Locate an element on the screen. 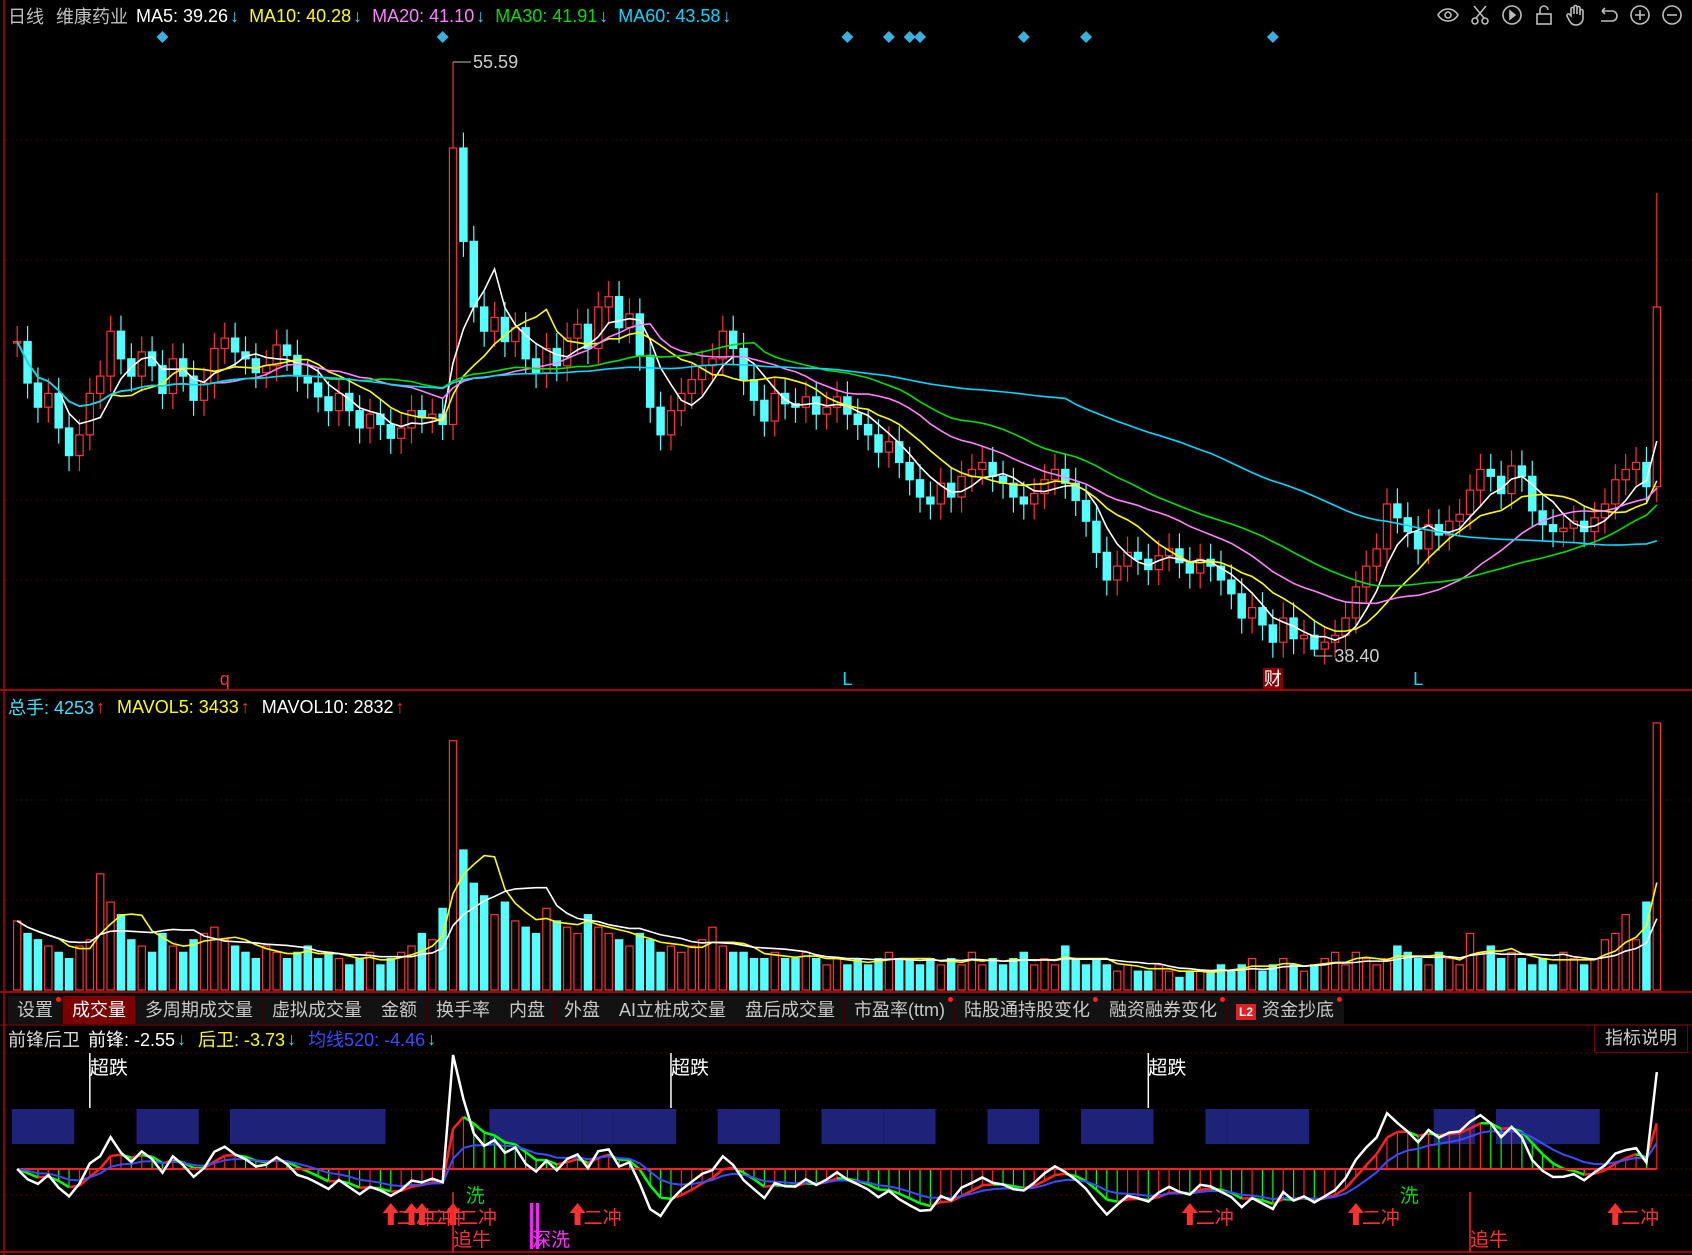 Image resolution: width=1692 pixels, height=1255 pixels. tab-label: 金额 is located at coordinates (399, 1010).